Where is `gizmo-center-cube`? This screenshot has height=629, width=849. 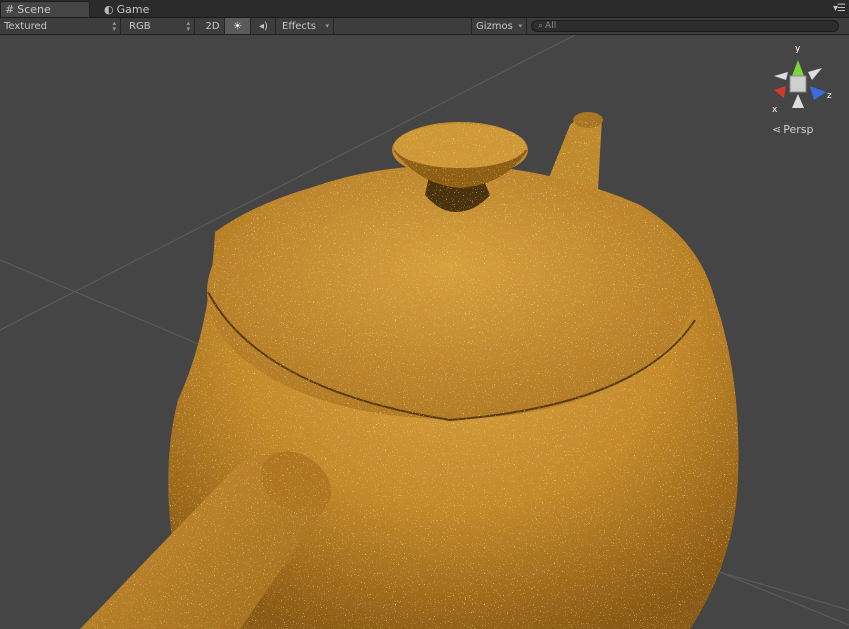
gizmo-center-cube is located at coordinates (798, 84).